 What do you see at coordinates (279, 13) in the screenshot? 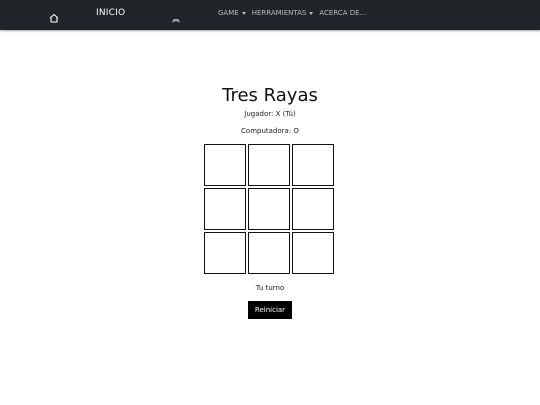
I see `nav-item-herramientas-label: HERRAMIENTAS` at bounding box center [279, 13].